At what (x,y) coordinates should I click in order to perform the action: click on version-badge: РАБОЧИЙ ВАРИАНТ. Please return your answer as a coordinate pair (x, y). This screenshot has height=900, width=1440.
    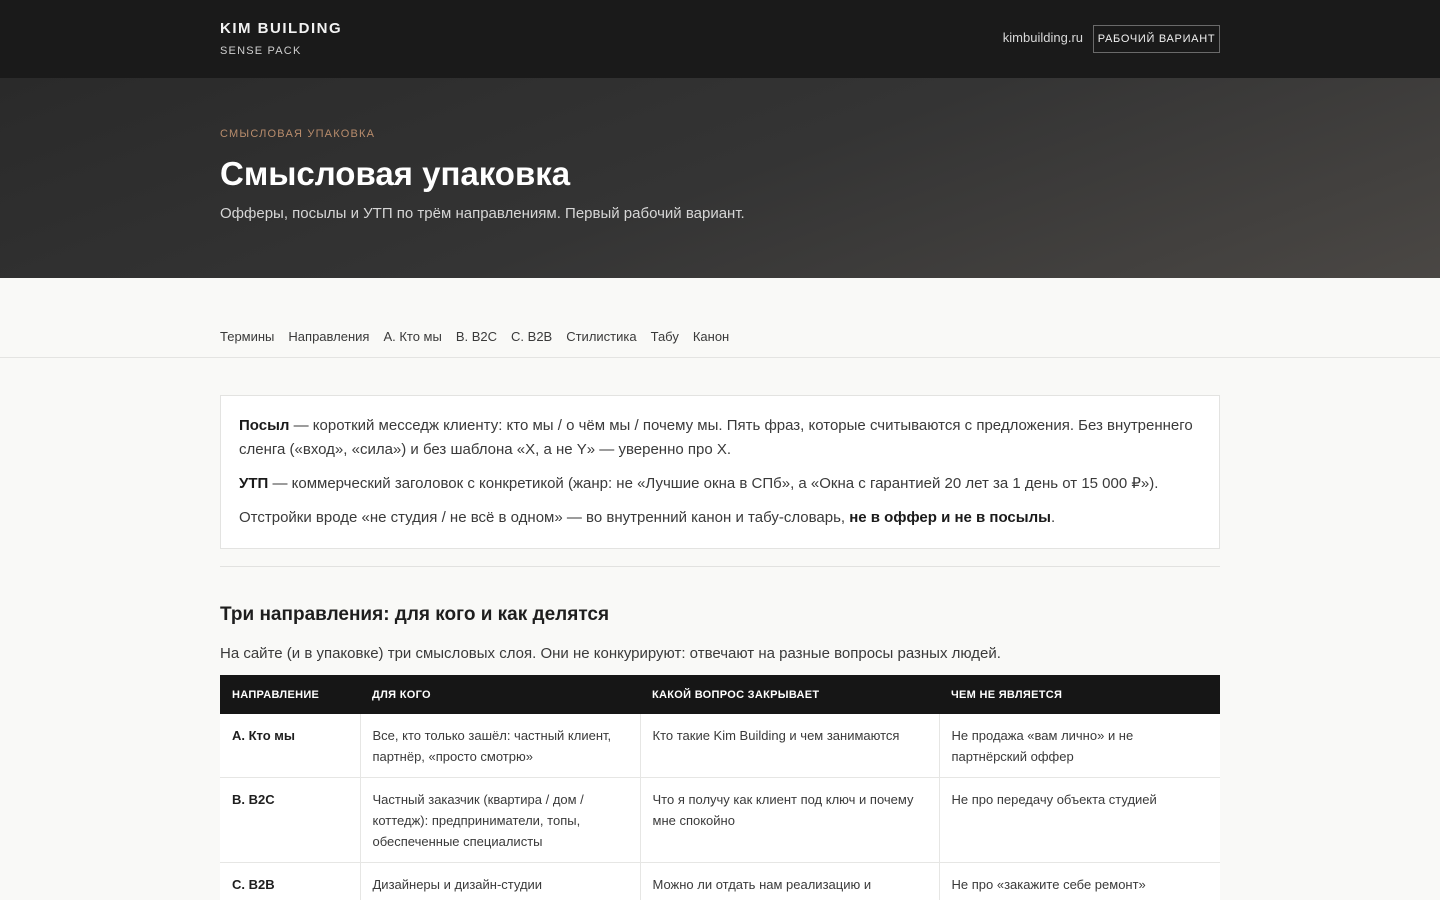
    Looking at the image, I should click on (1156, 39).